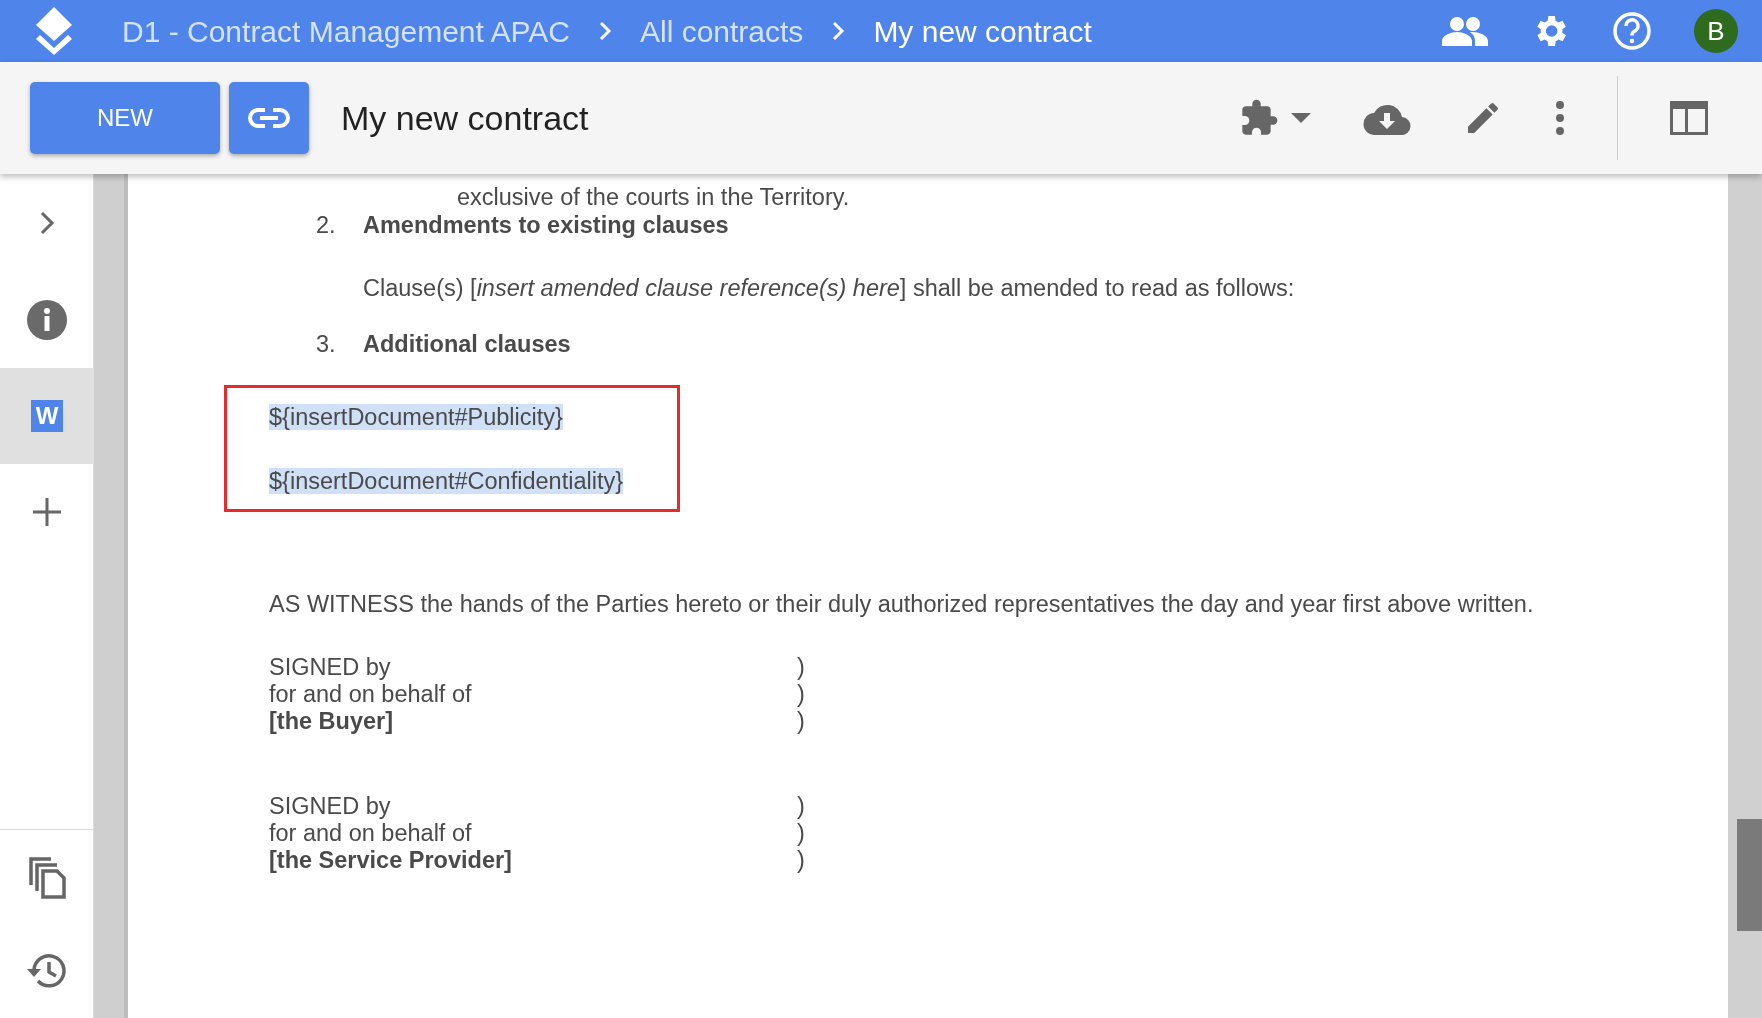  What do you see at coordinates (829, 288) in the screenshot?
I see `paragraph-text: Clause(s) [insert amended clause reference(s) here] shall be amended to read as follows:` at bounding box center [829, 288].